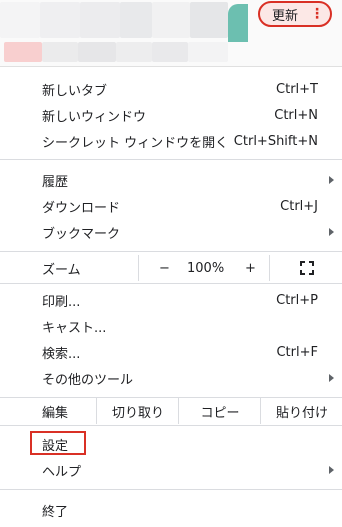 This screenshot has width=342, height=527. What do you see at coordinates (171, 206) in the screenshot?
I see `menu-item-downloads: ダウンロード Ctrl+J` at bounding box center [171, 206].